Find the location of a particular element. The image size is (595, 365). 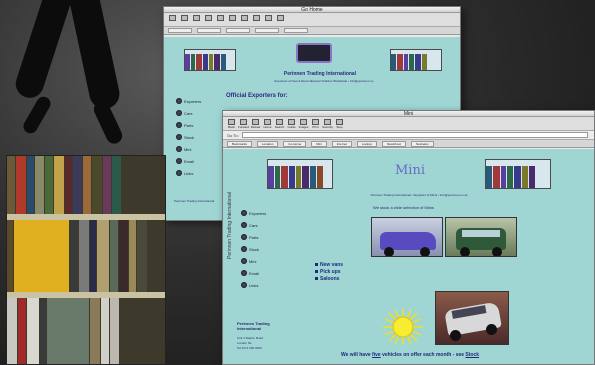

nav-item-label: Stock is located at coordinates (254, 249).